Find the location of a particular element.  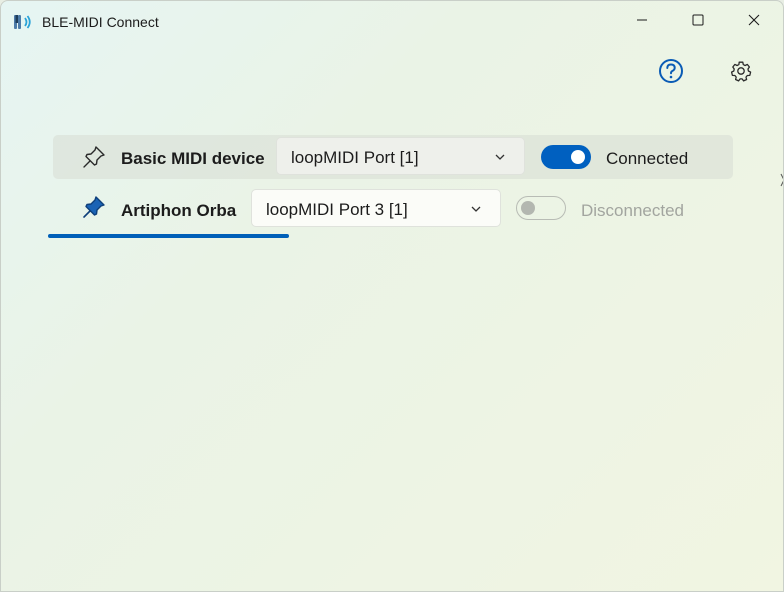

port-select: loopMIDI Port [1] is located at coordinates (400, 156).